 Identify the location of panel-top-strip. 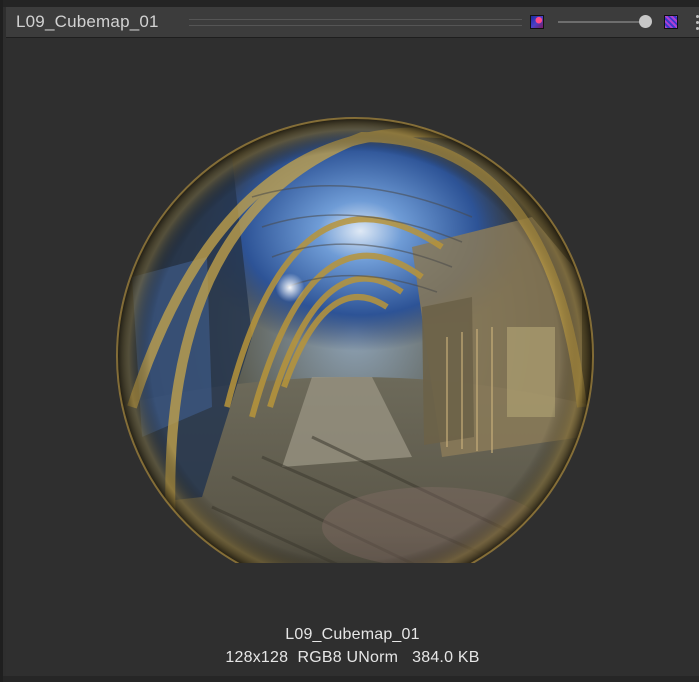
(351, 3).